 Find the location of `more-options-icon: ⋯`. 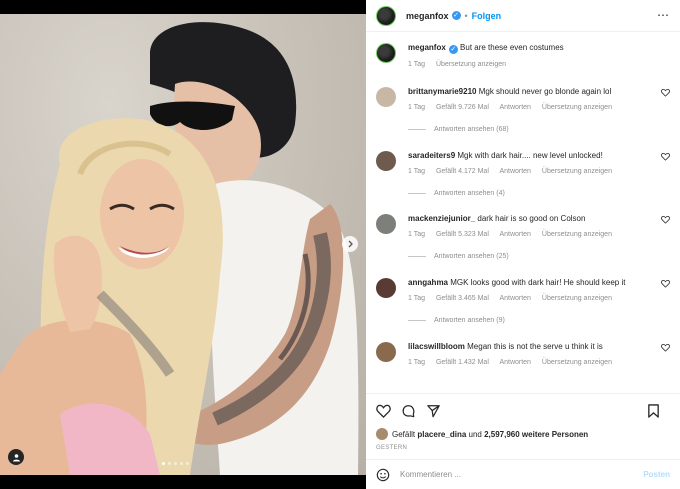

more-options-icon: ⋯ is located at coordinates (663, 15).